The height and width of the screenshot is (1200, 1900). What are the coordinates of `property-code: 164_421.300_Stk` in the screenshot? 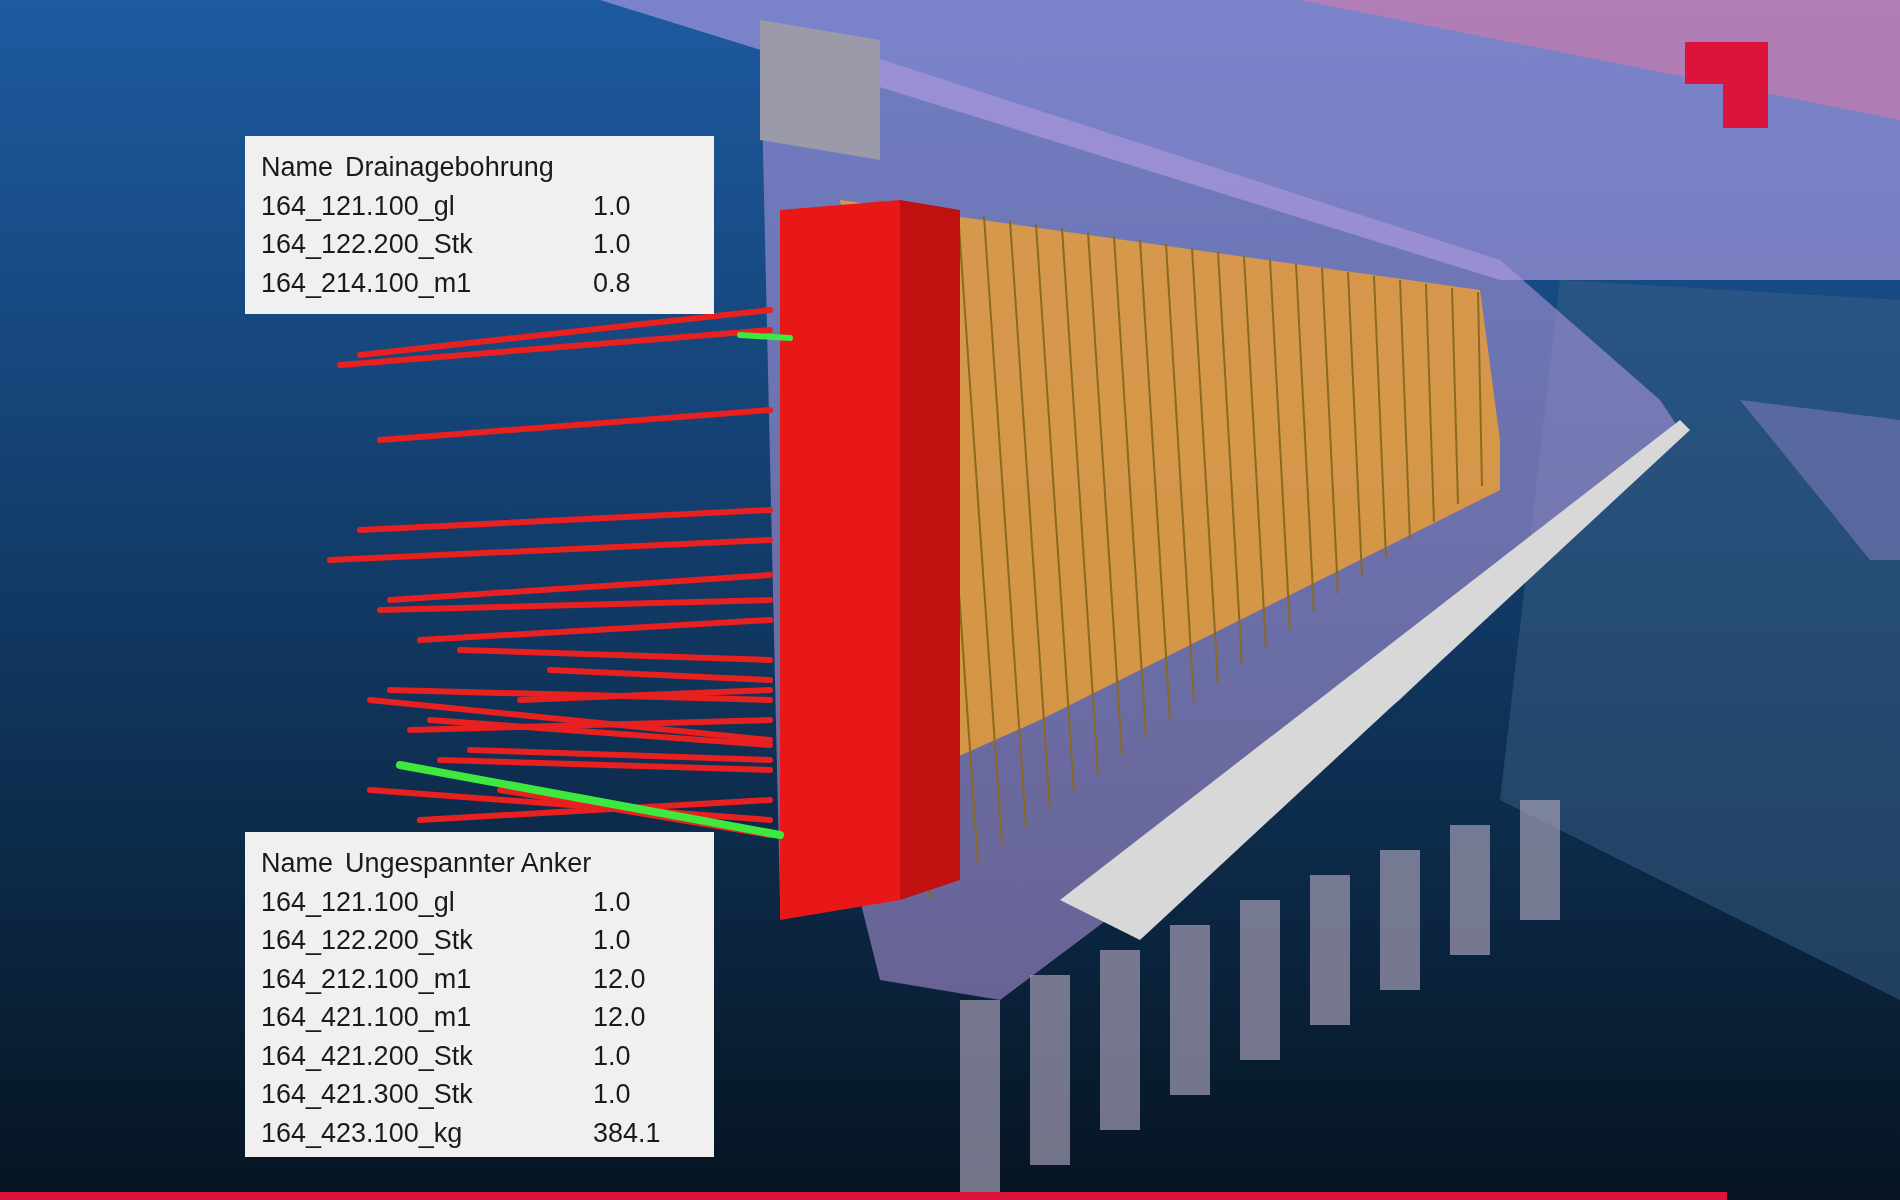 It's located at (367, 1094).